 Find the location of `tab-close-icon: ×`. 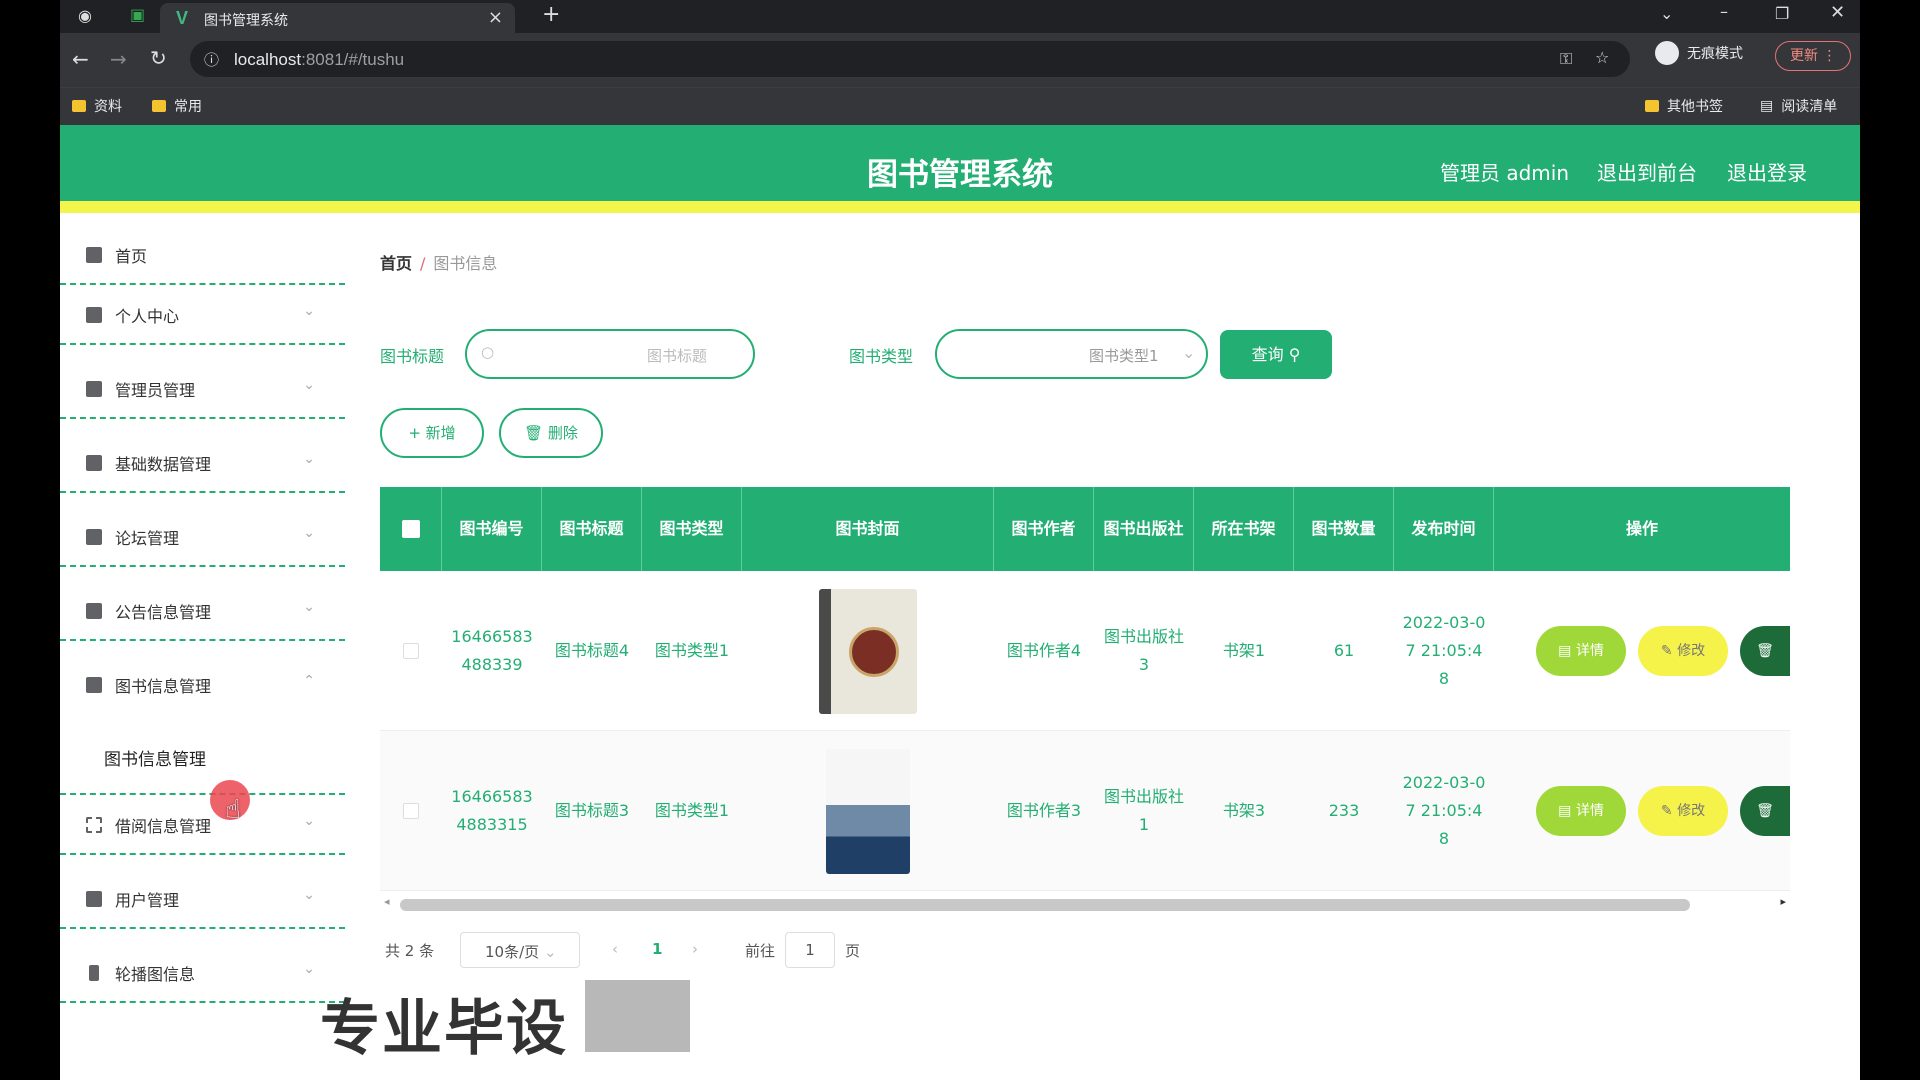

tab-close-icon: × is located at coordinates (495, 17).